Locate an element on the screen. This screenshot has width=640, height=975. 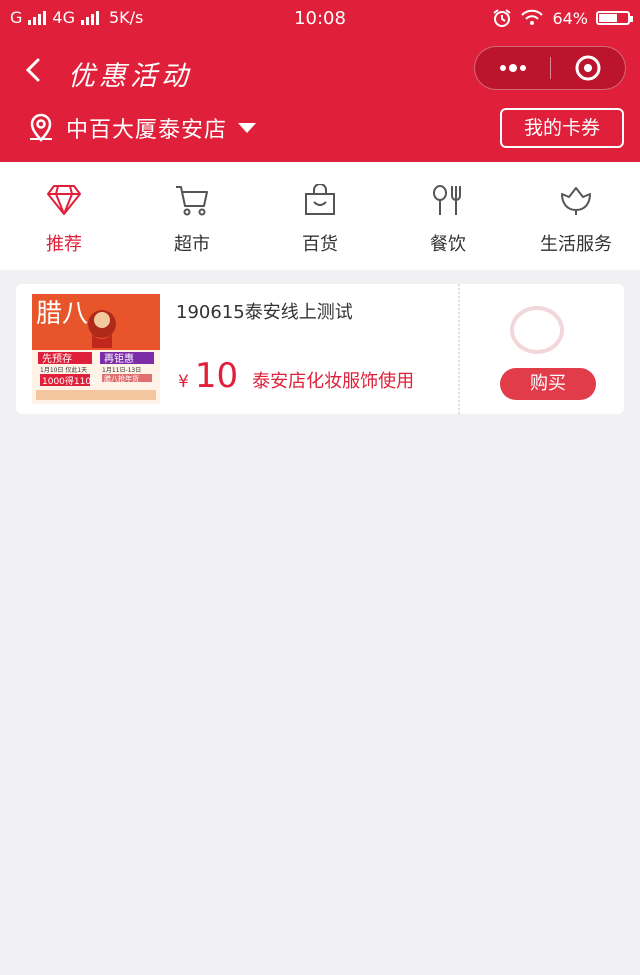
battery-icon is located at coordinates (614, 18).